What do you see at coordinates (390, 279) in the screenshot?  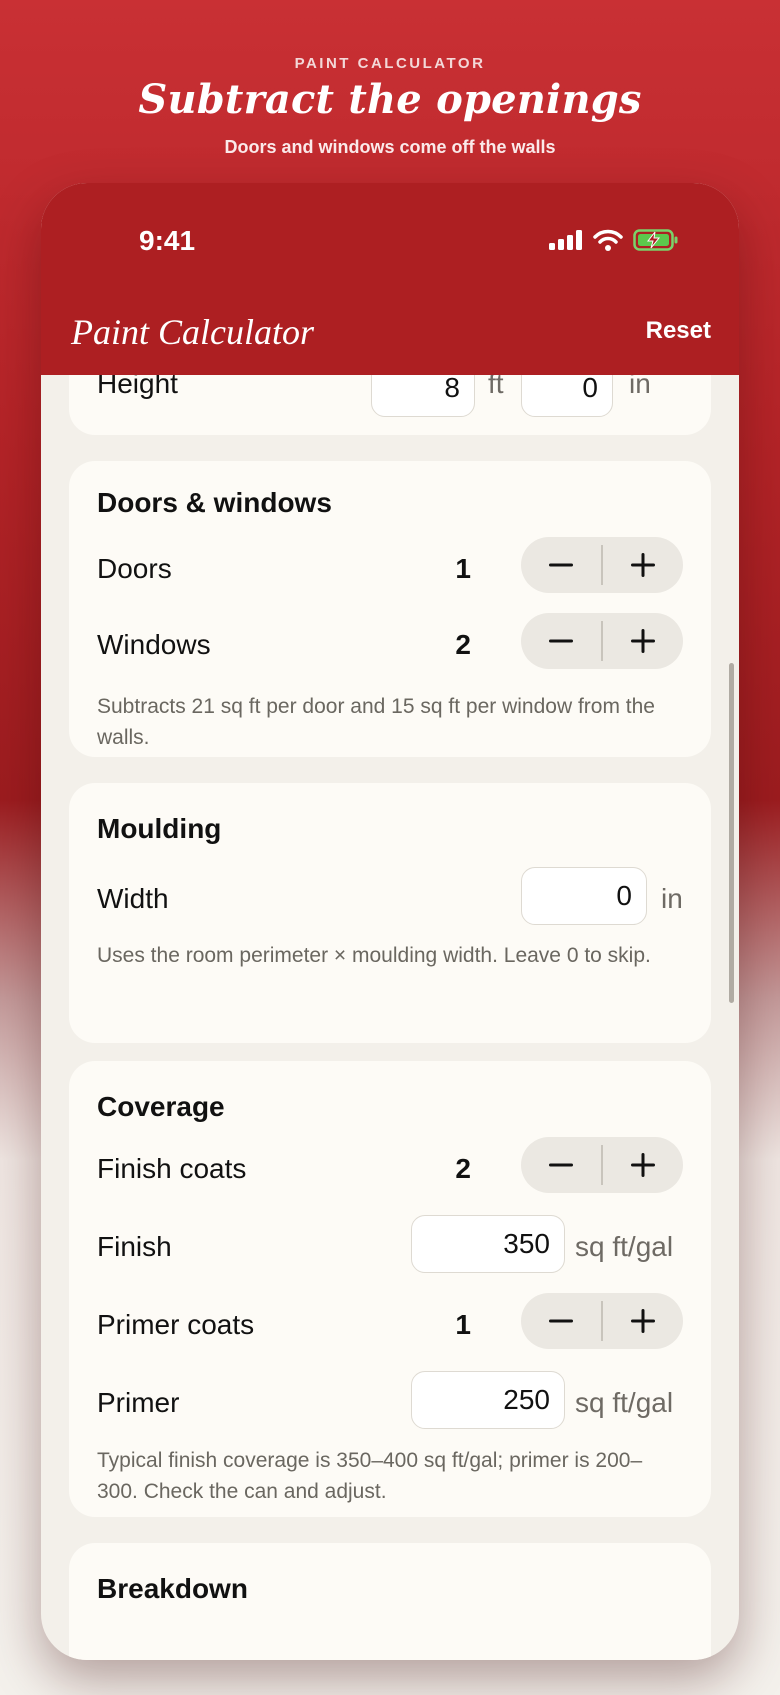 I see `app-bar: 9:41 Paint Calculator Reset` at bounding box center [390, 279].